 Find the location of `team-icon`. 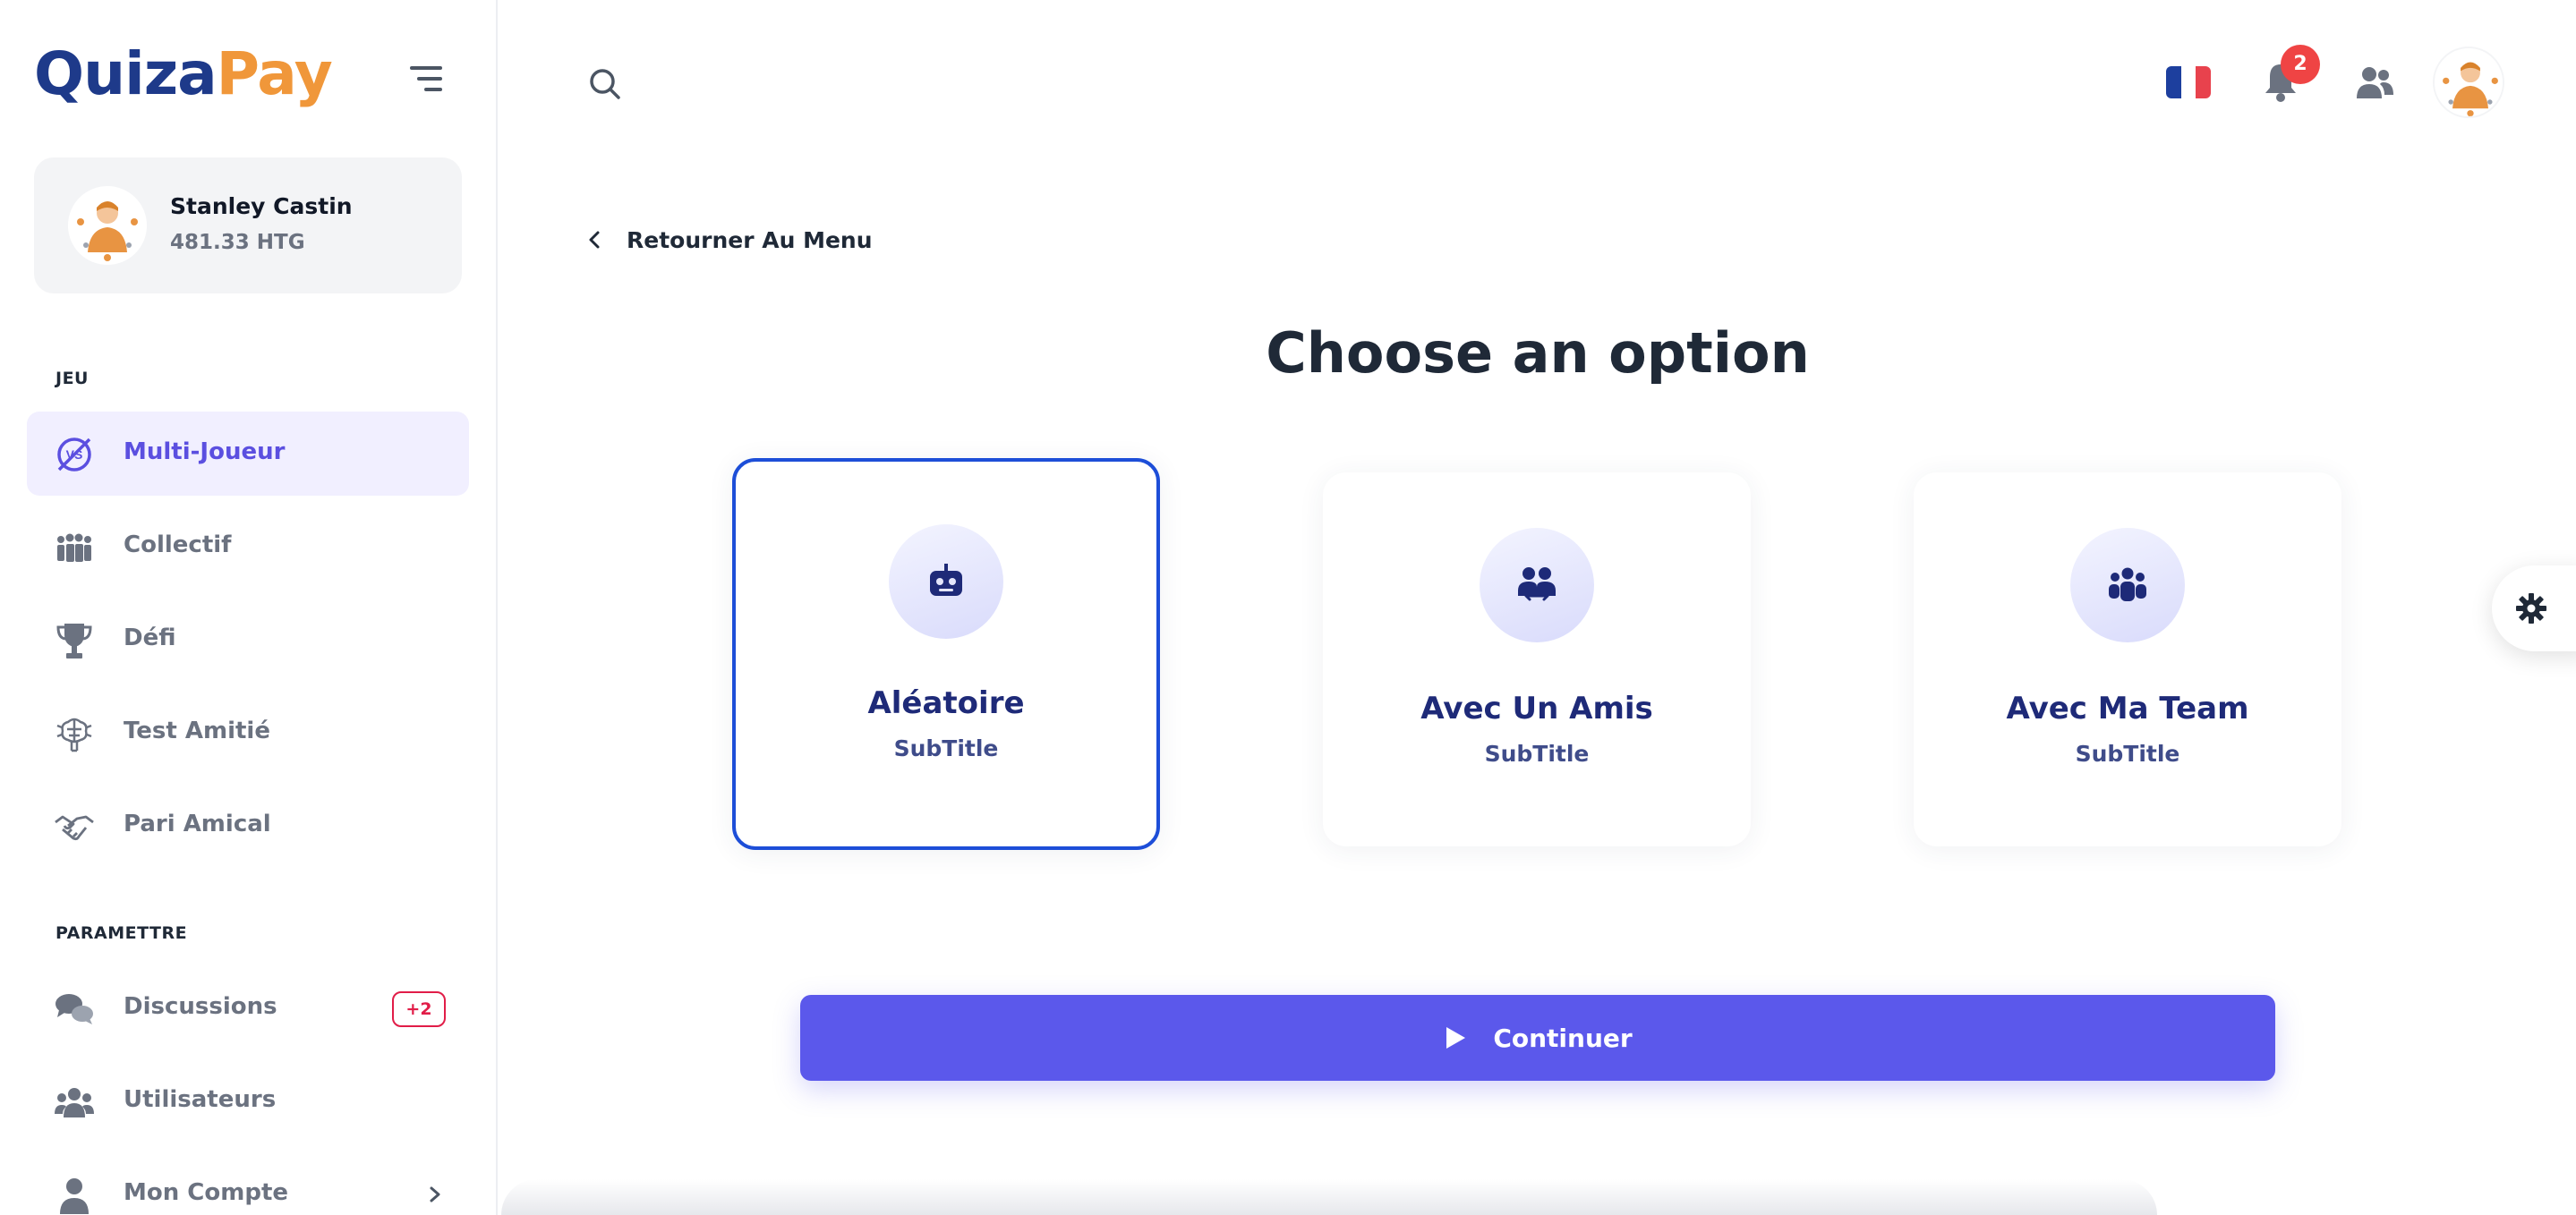

team-icon is located at coordinates (2127, 584).